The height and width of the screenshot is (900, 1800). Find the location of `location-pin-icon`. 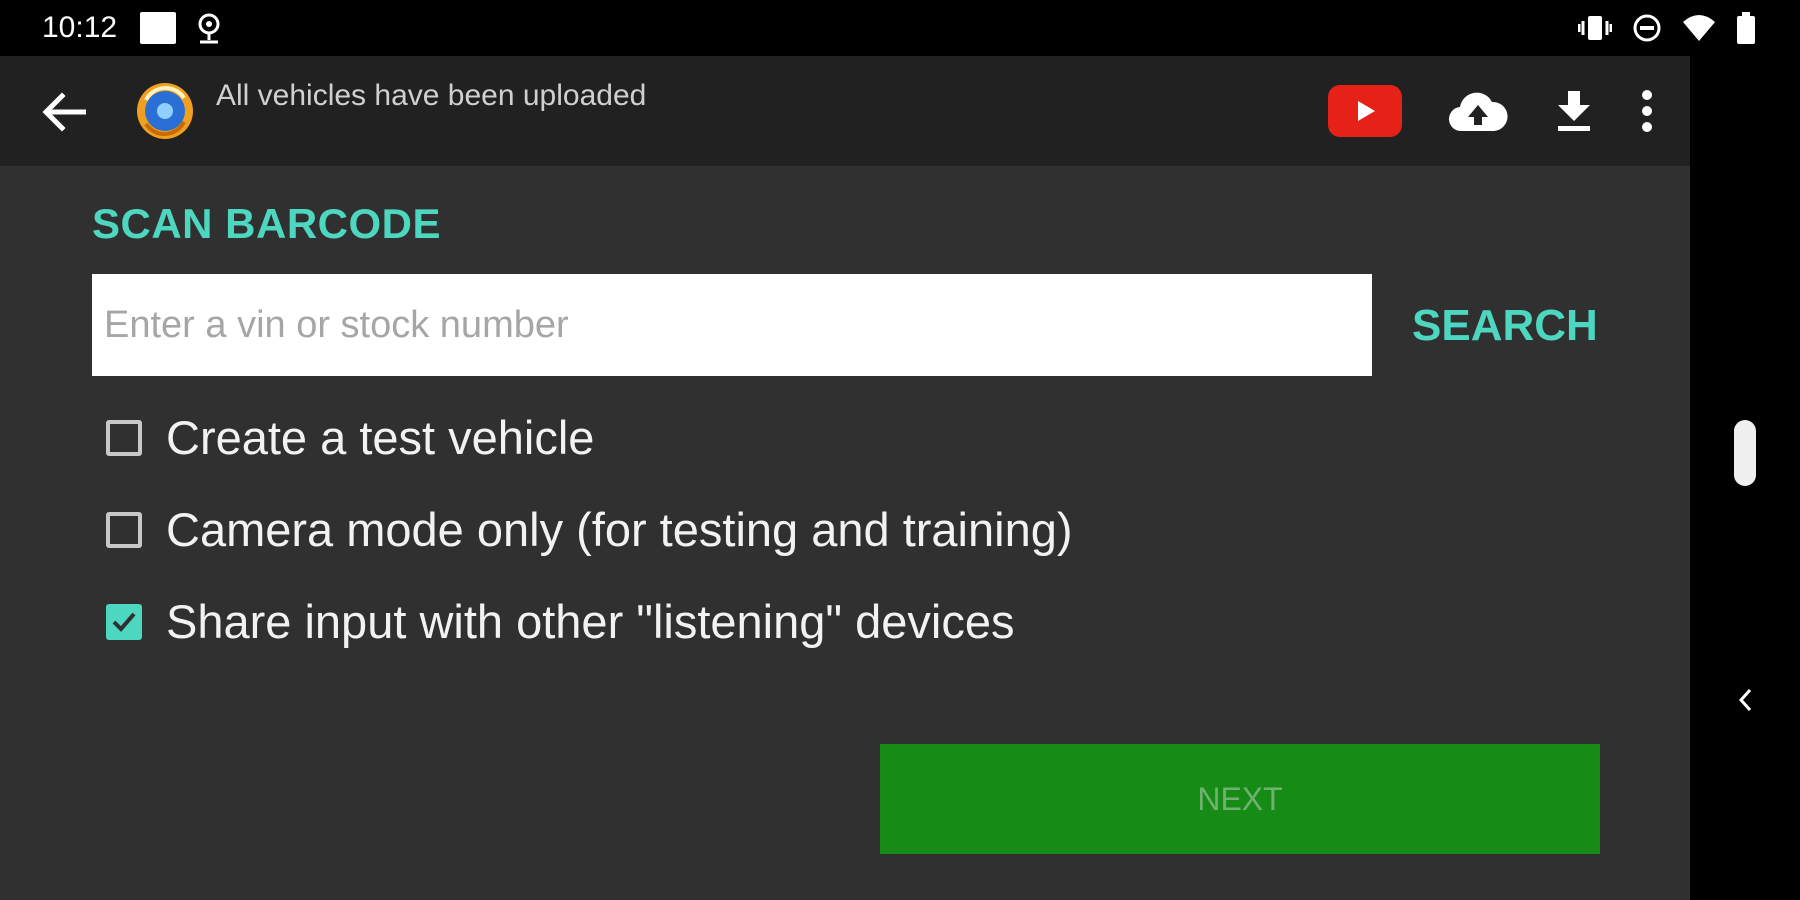

location-pin-icon is located at coordinates (209, 29).